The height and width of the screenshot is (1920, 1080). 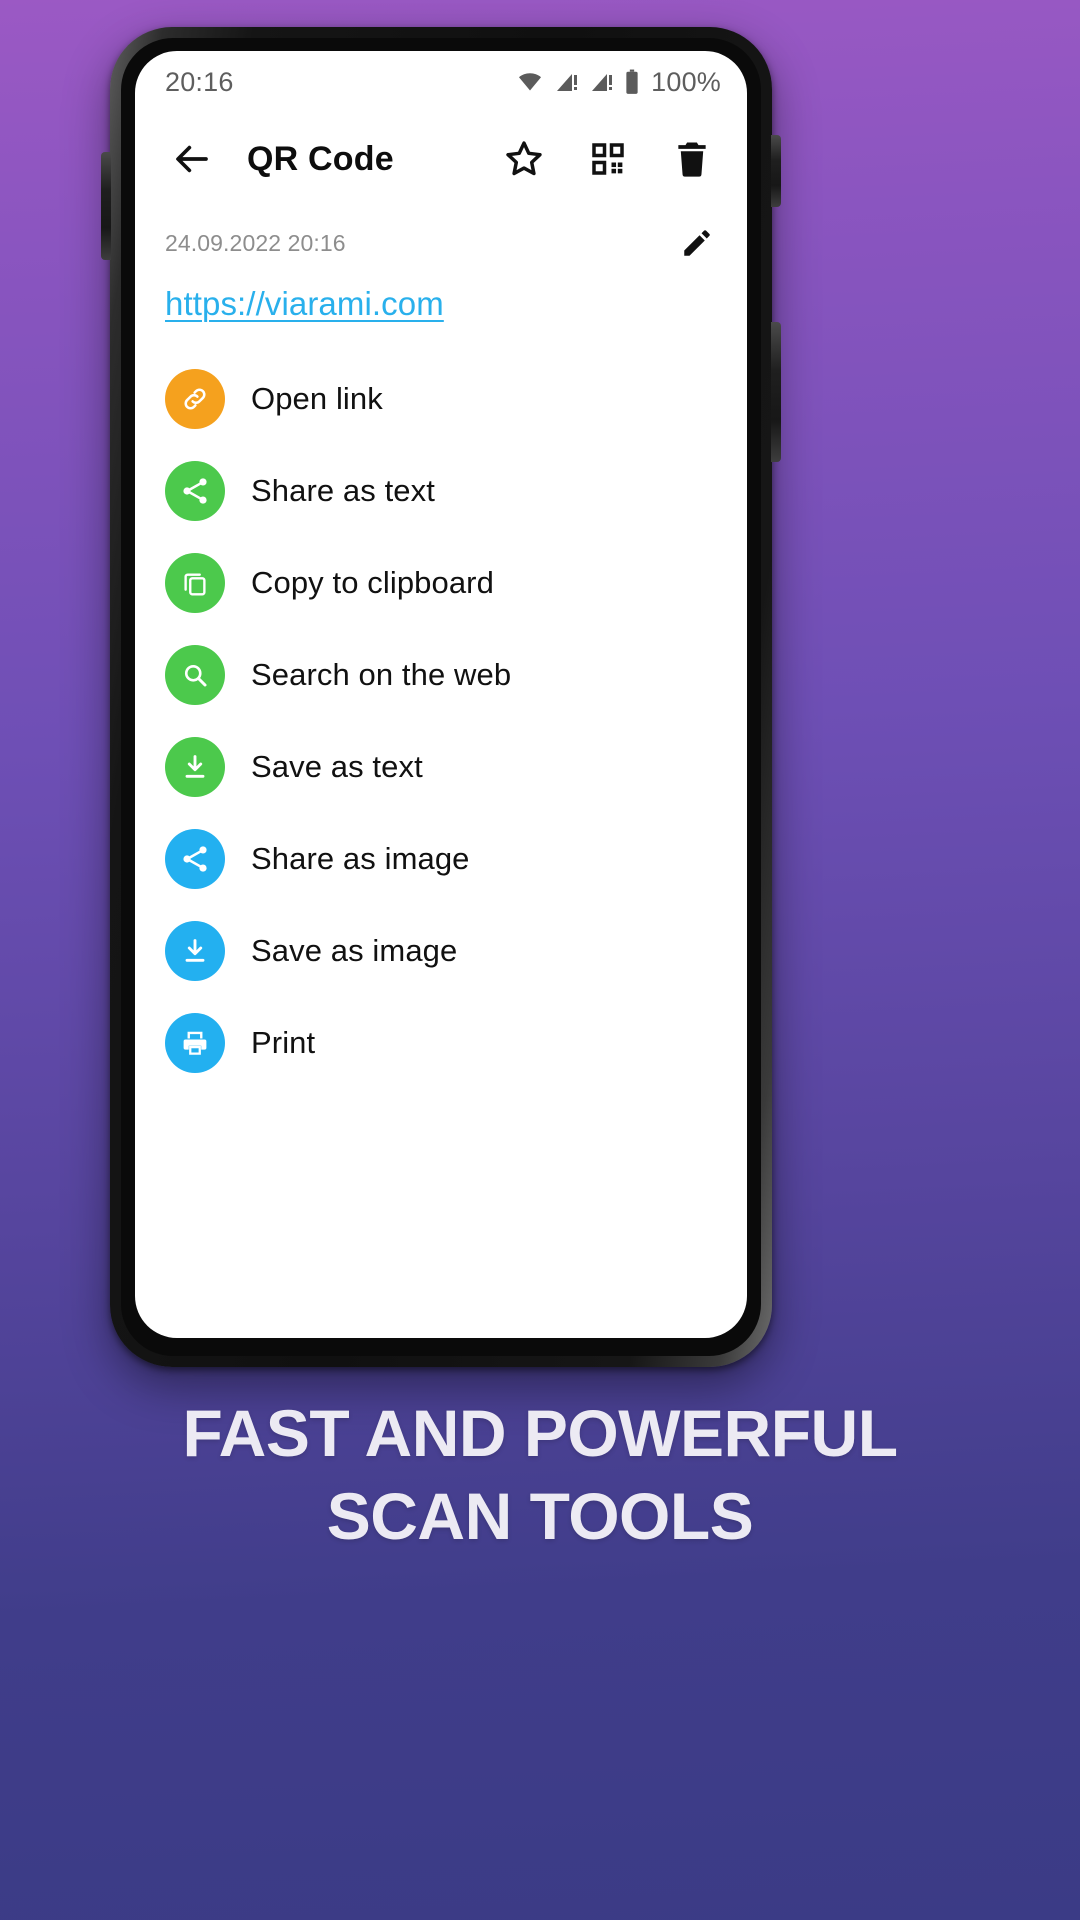 What do you see at coordinates (441, 1043) in the screenshot?
I see `action-row-print: Print` at bounding box center [441, 1043].